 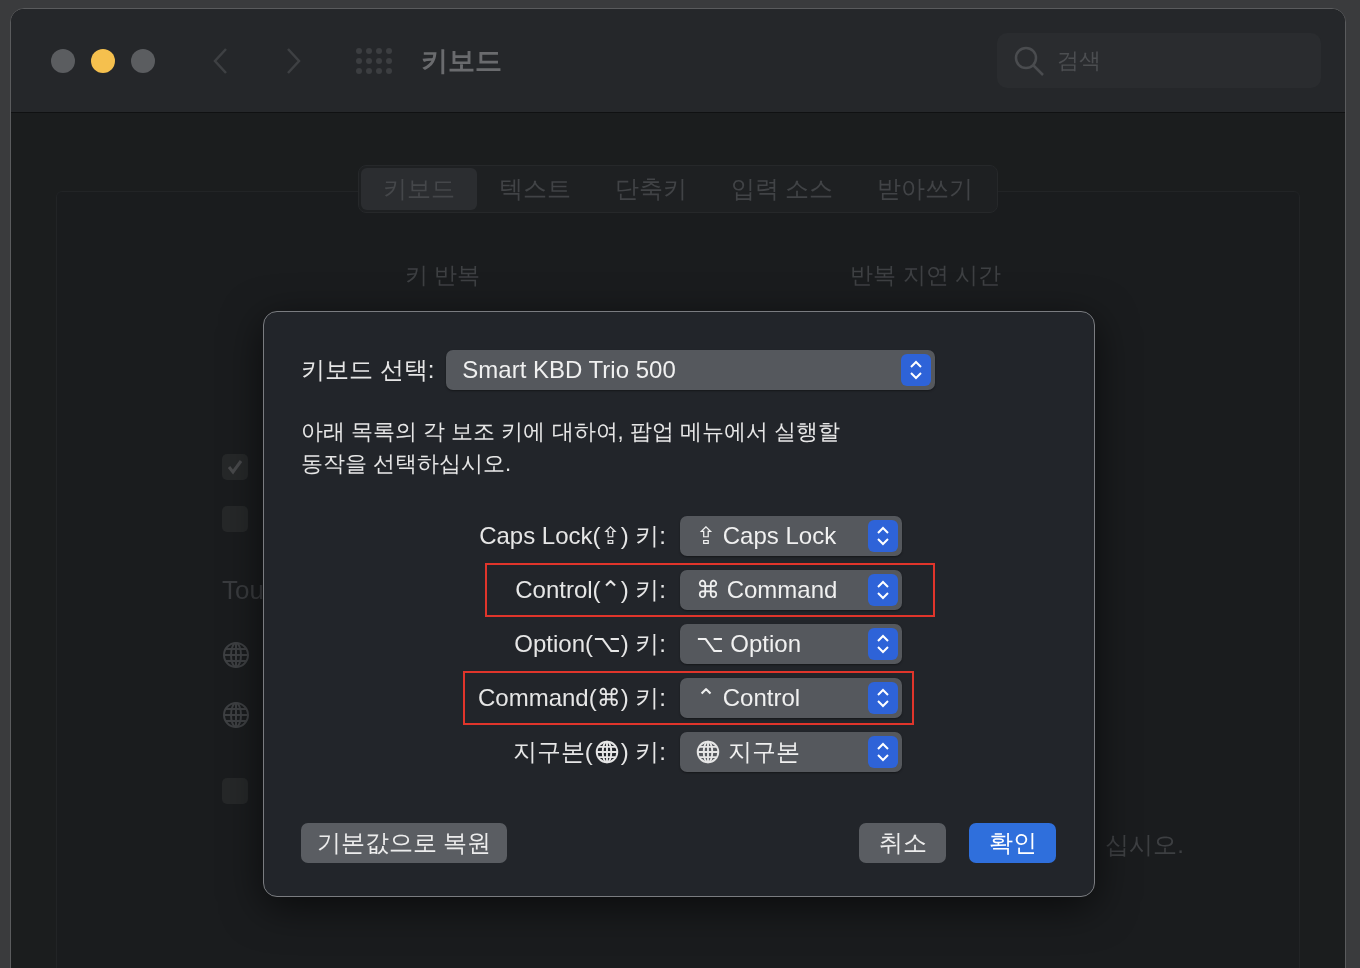 What do you see at coordinates (1012, 843) in the screenshot?
I see `dialog-button: 확인` at bounding box center [1012, 843].